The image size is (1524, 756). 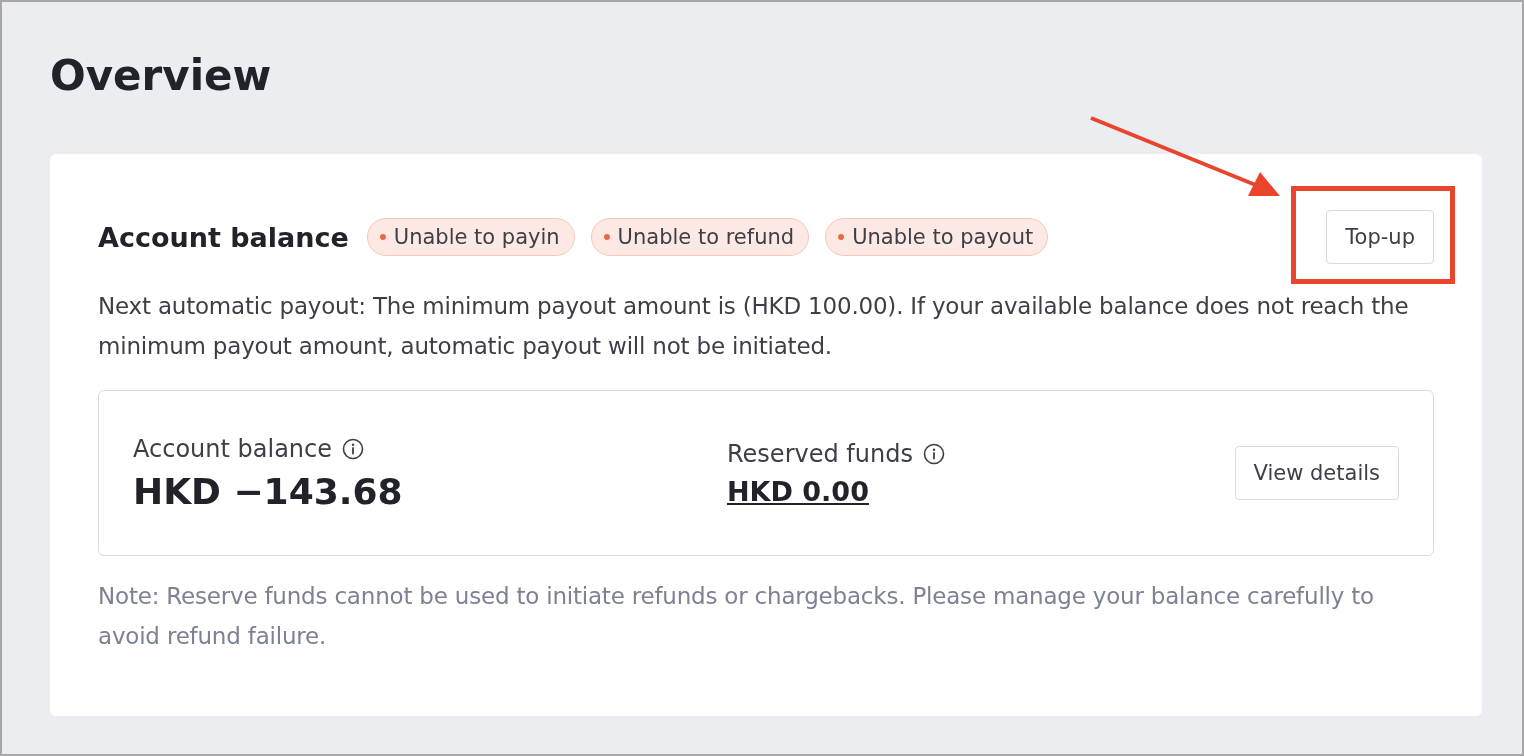 What do you see at coordinates (937, 237) in the screenshot?
I see `status-badge: Unable to payout` at bounding box center [937, 237].